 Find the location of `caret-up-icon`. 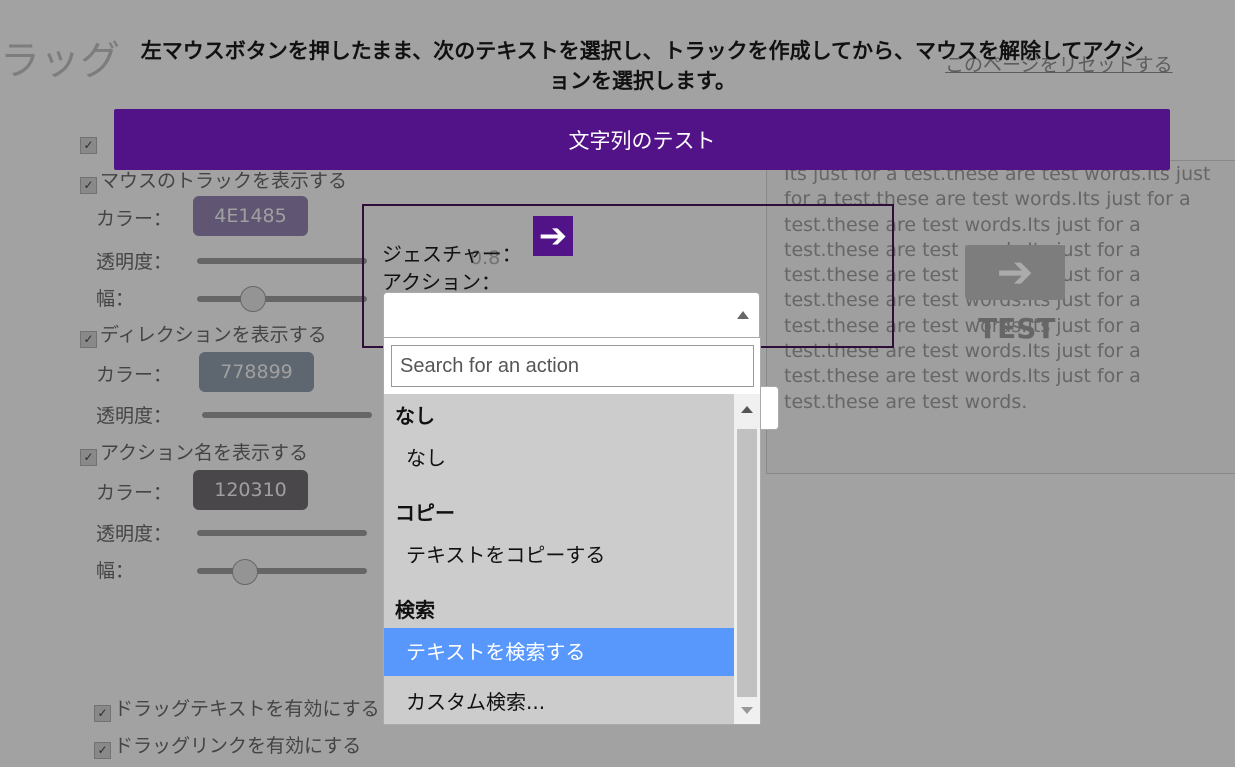

caret-up-icon is located at coordinates (743, 315).